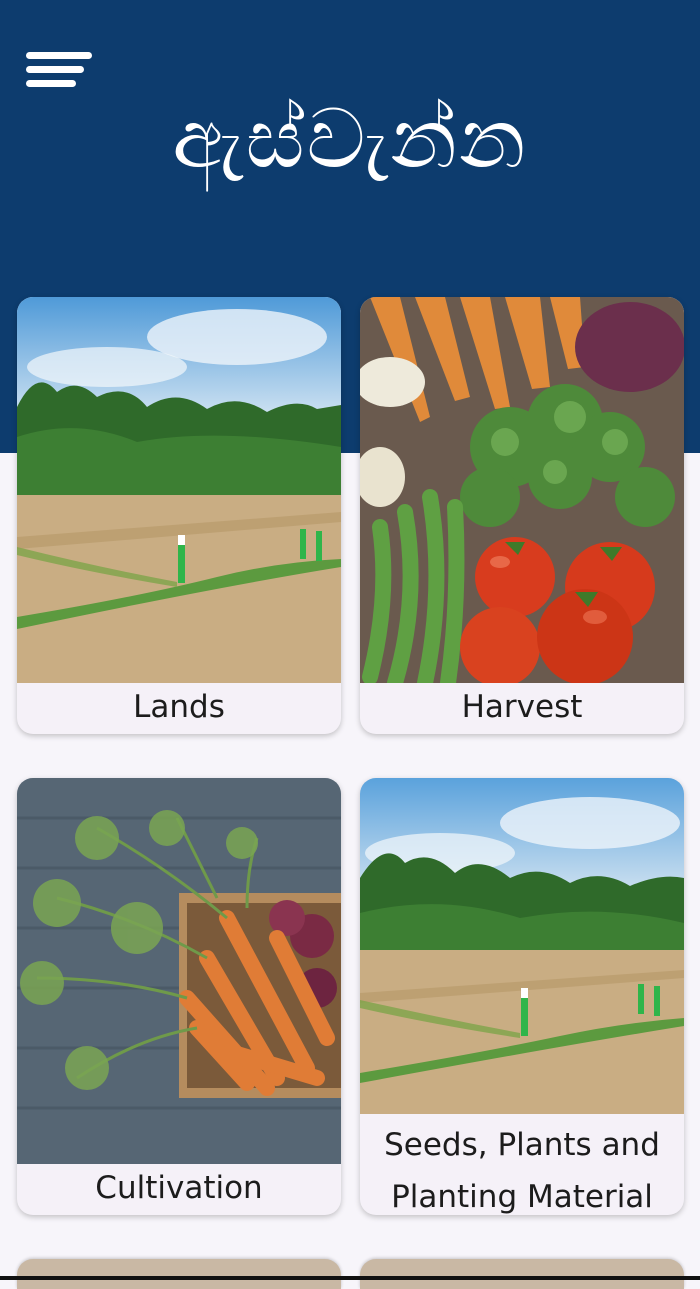 This screenshot has width=700, height=1289. What do you see at coordinates (350, 139) in the screenshot?
I see `app-title: ඇස්වැන්න` at bounding box center [350, 139].